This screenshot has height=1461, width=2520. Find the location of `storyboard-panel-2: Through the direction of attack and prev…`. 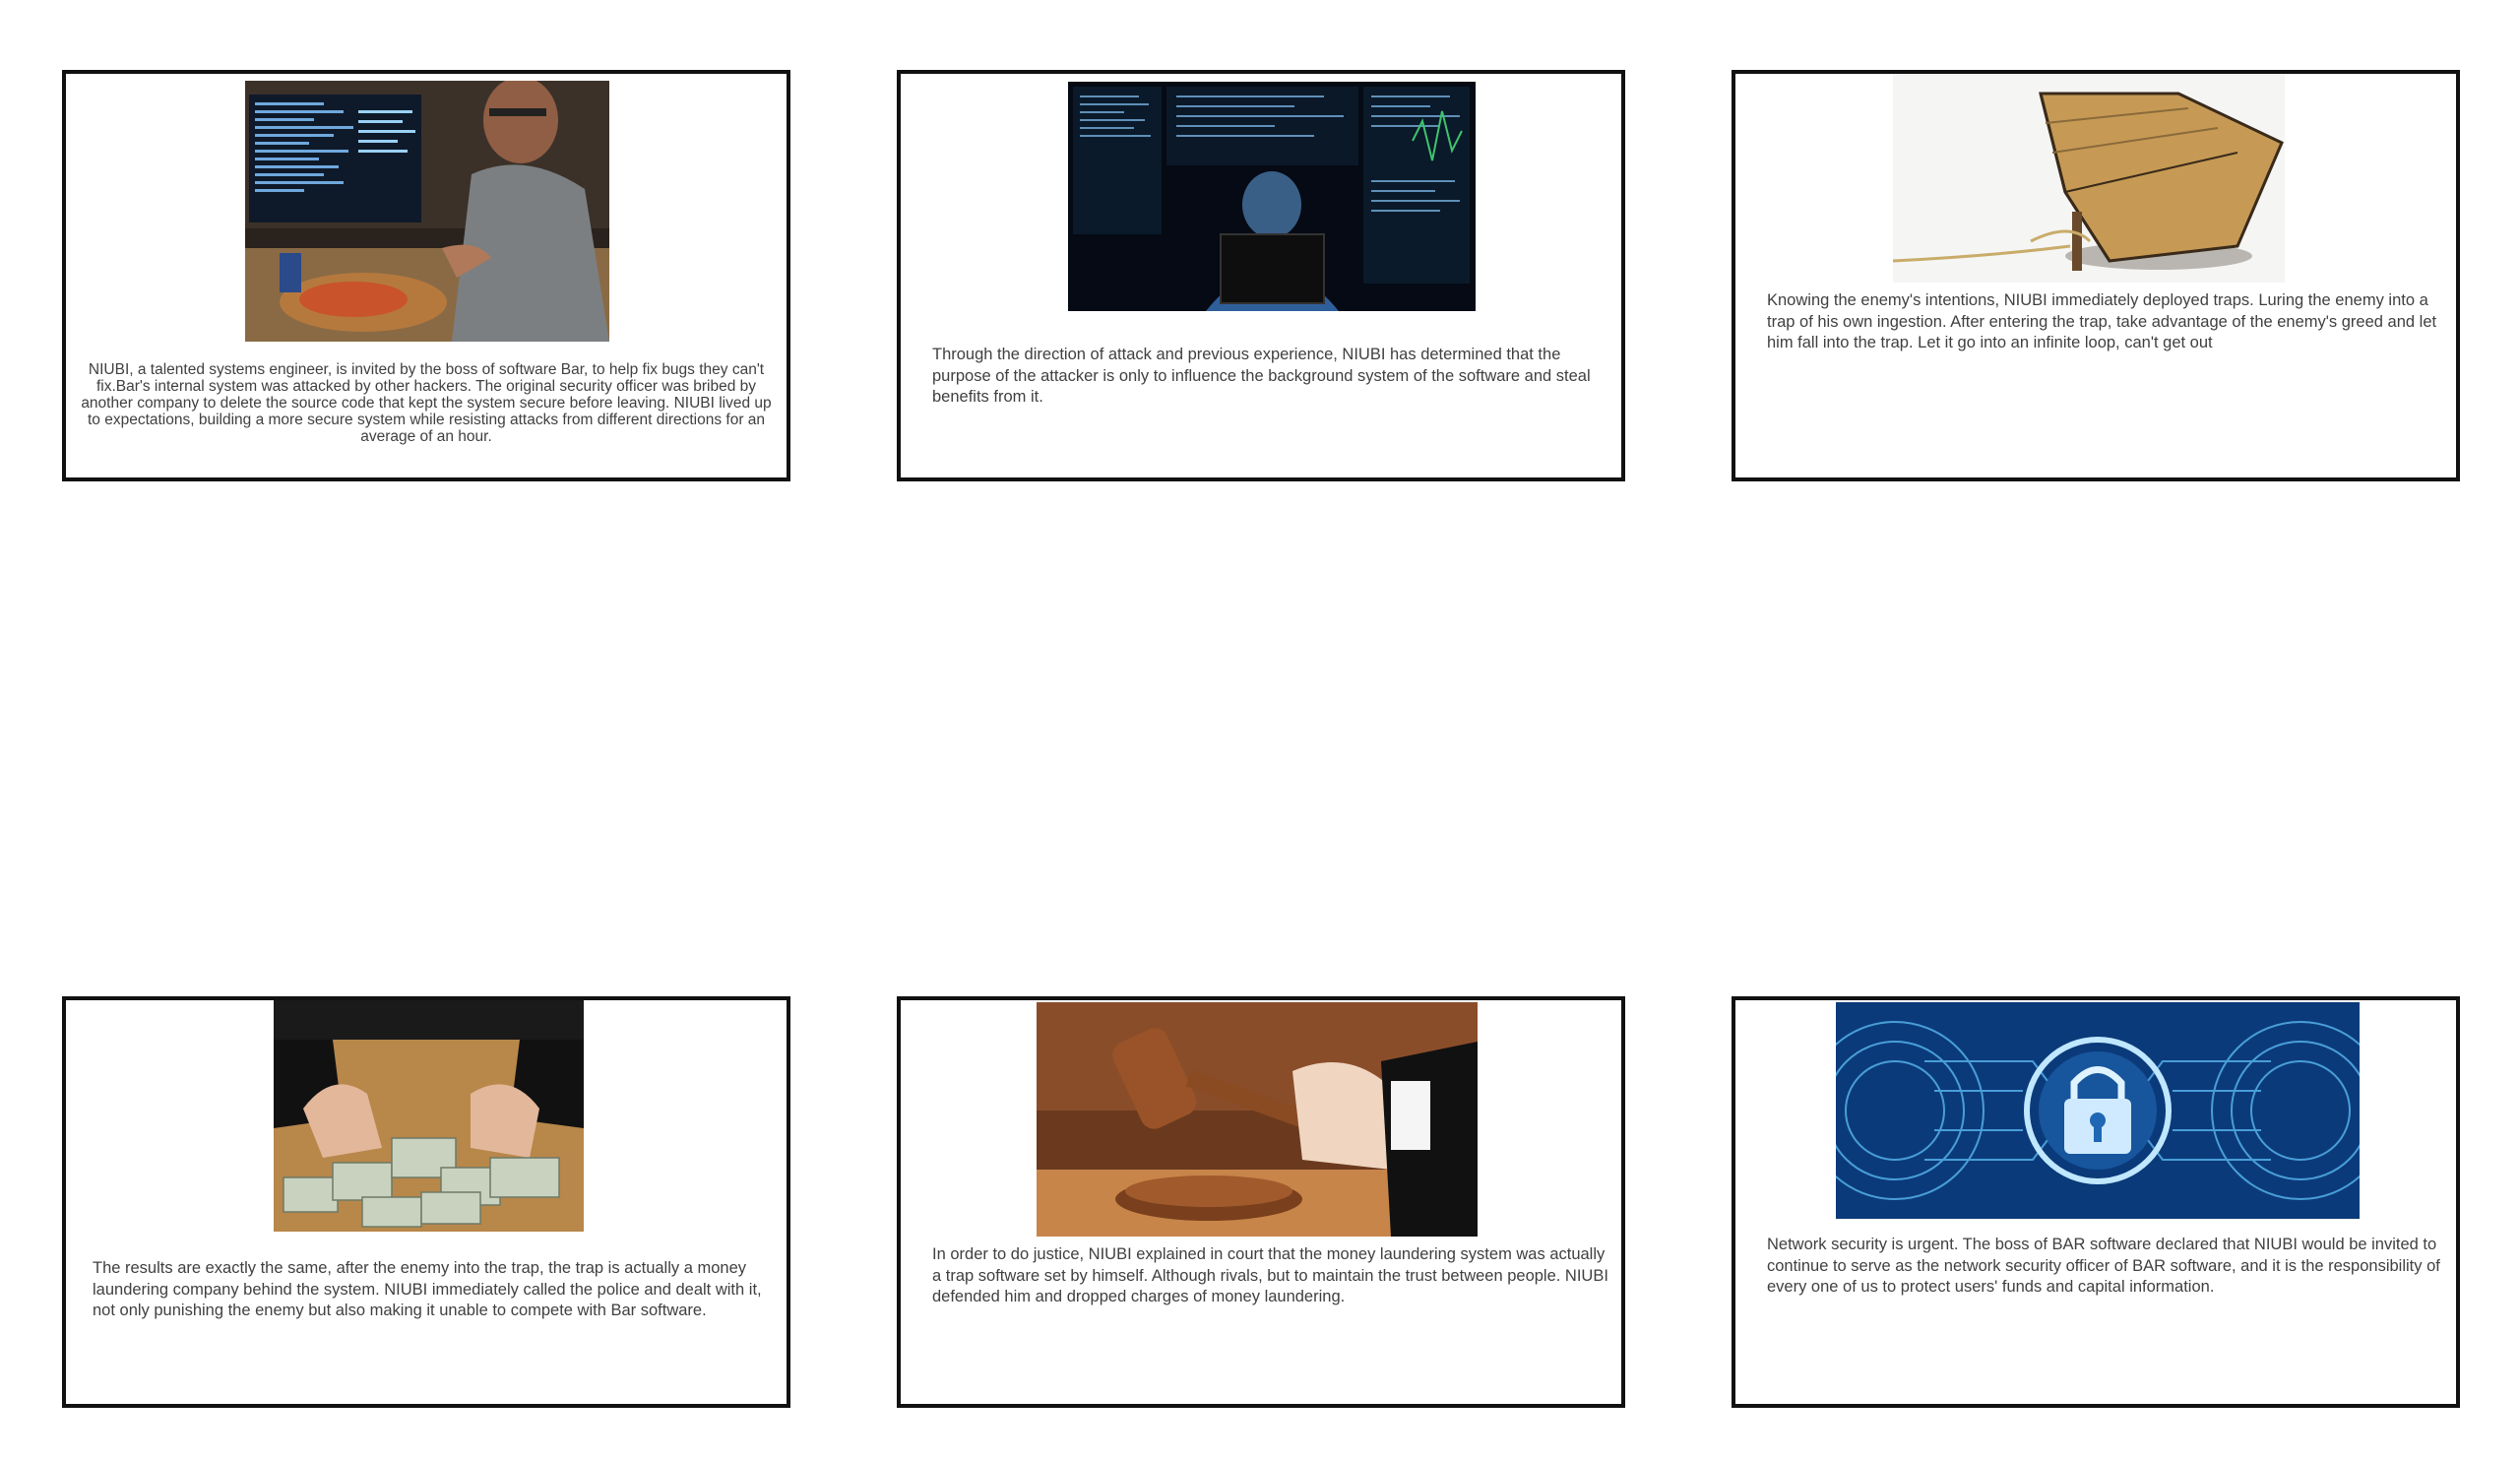

storyboard-panel-2: Through the direction of attack and prev… is located at coordinates (1261, 275).